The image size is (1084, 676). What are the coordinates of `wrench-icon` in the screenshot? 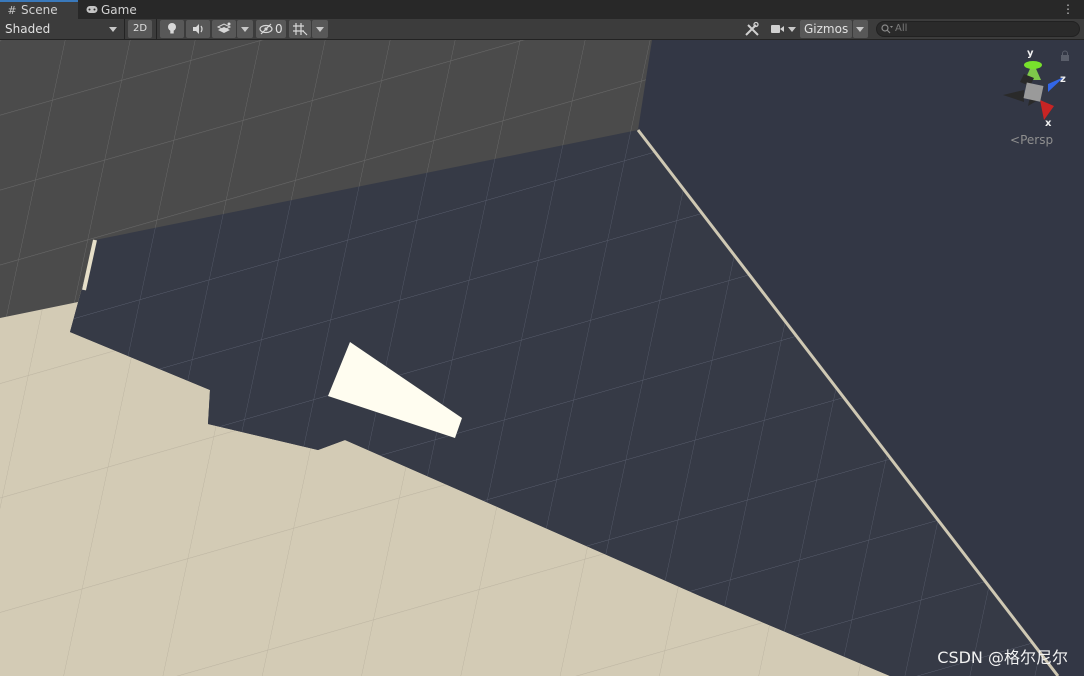 It's located at (752, 28).